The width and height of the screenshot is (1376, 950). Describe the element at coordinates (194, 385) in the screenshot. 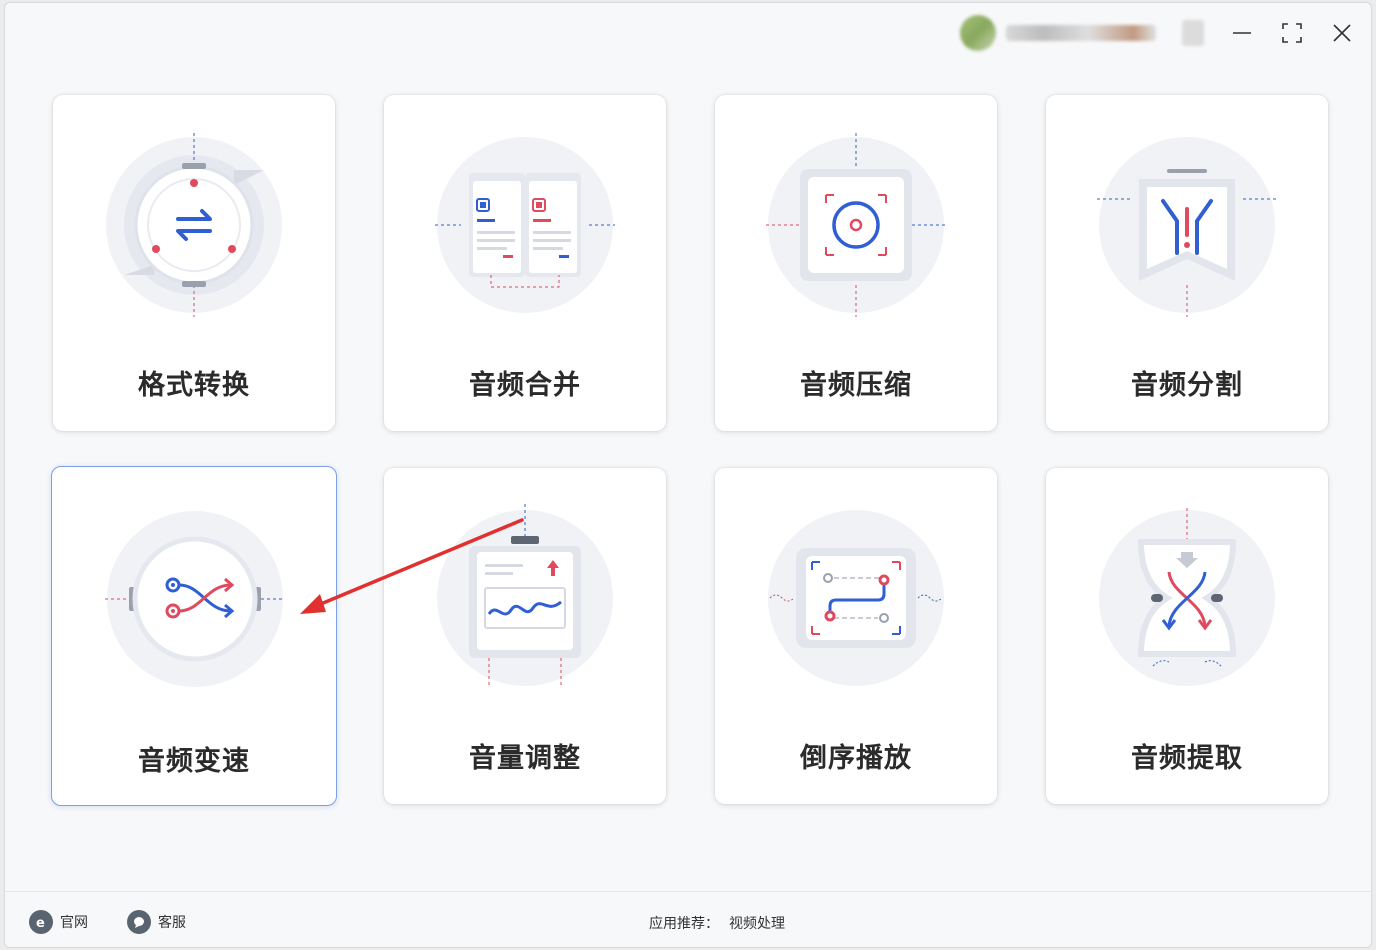

I see `card-label: 格式转换` at that location.